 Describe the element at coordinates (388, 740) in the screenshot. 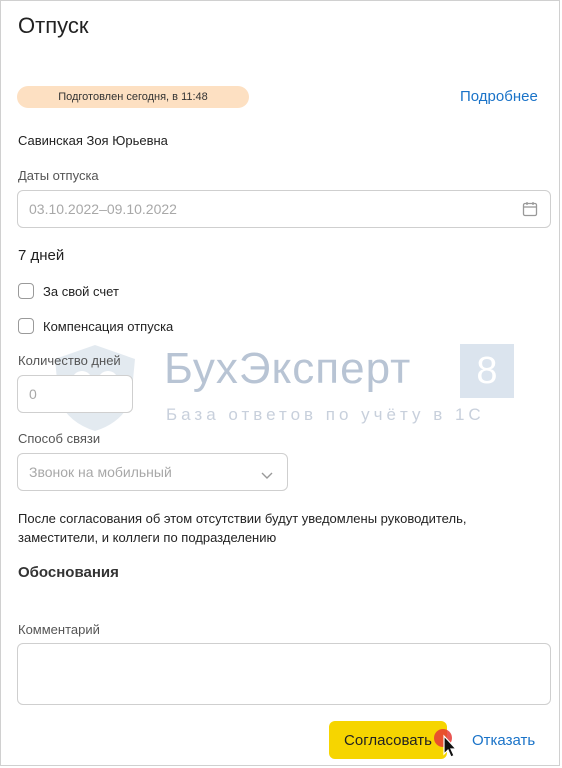

I see `approve-button: Согласовать` at that location.